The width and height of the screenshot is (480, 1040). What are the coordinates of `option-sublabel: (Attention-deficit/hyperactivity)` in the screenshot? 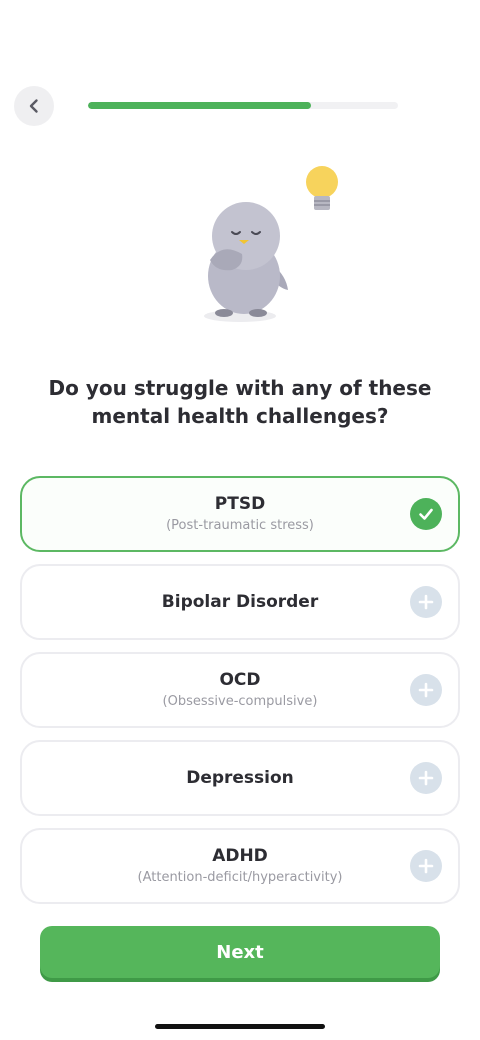 It's located at (240, 877).